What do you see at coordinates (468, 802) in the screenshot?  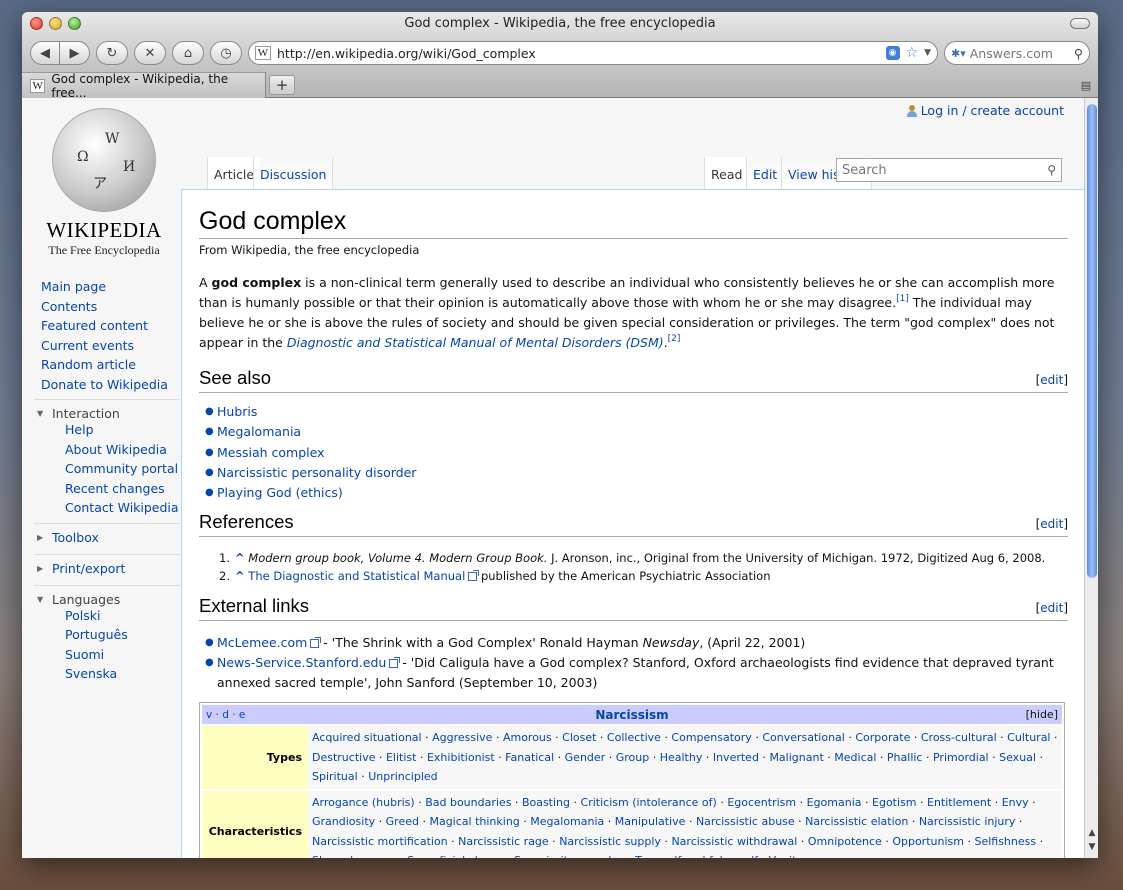 I see `navbox-item-link: Bad boundaries` at bounding box center [468, 802].